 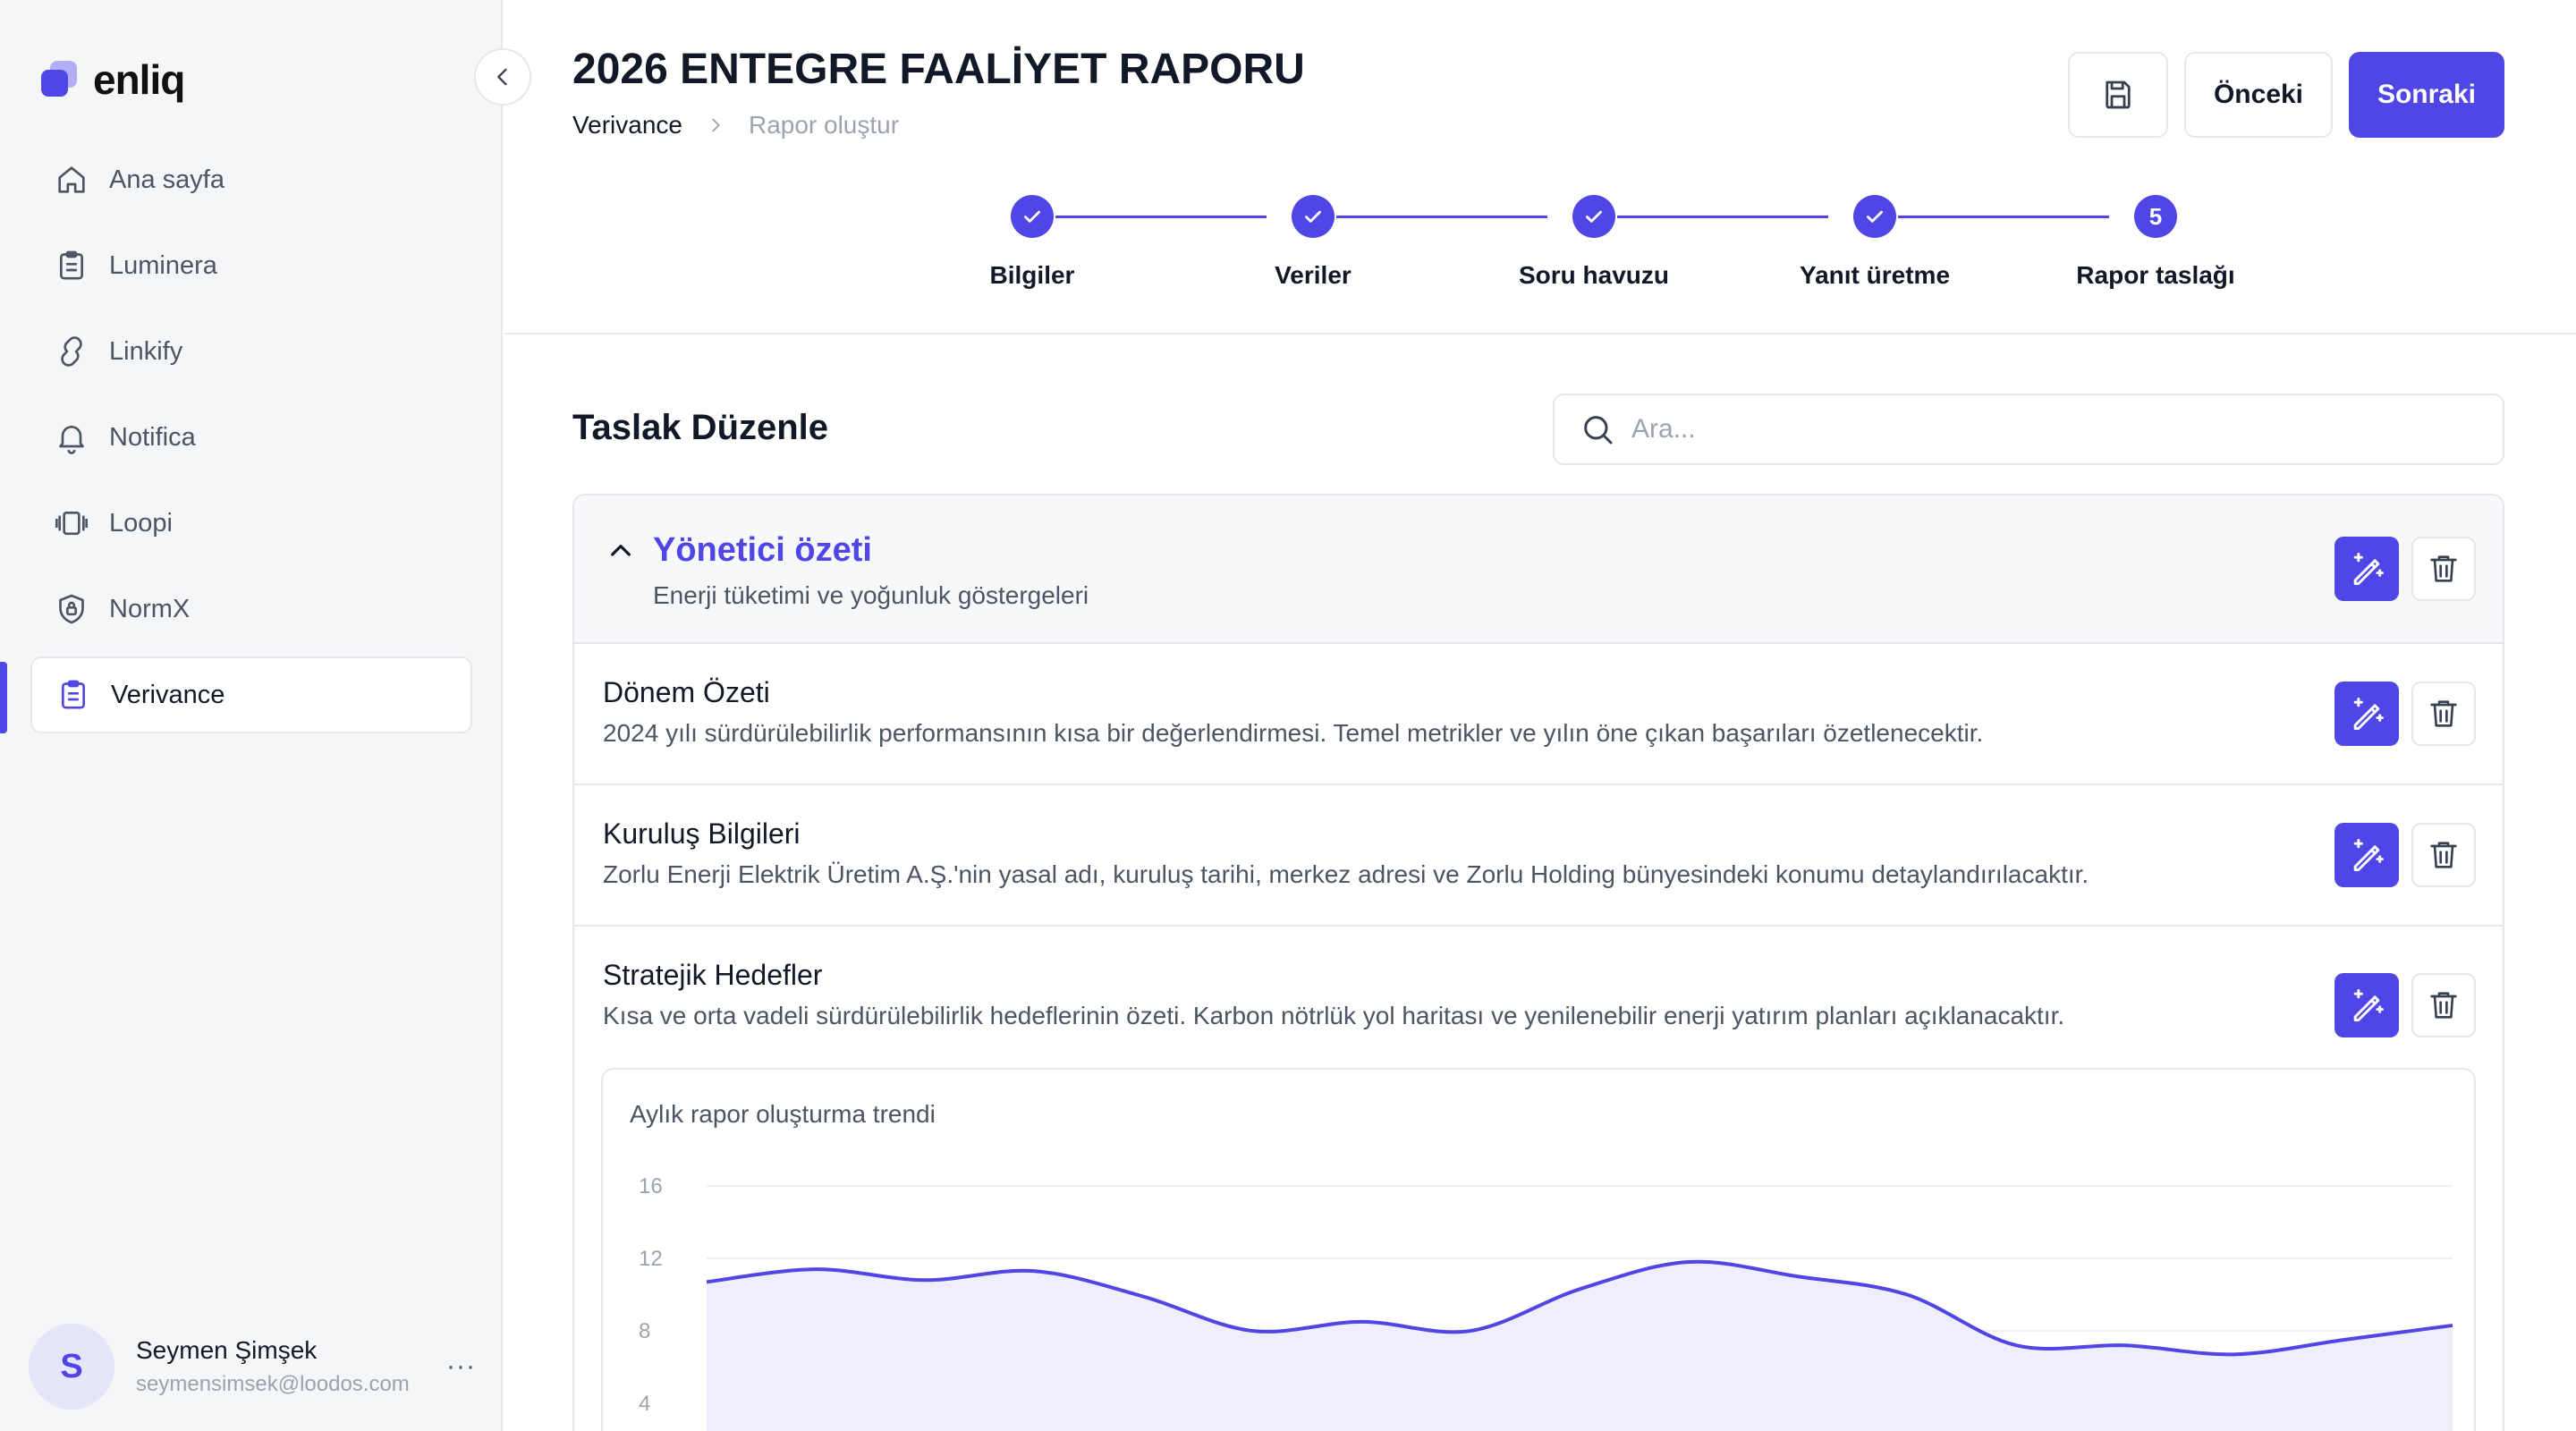 What do you see at coordinates (2258, 95) in the screenshot?
I see `previous-button: Önceki` at bounding box center [2258, 95].